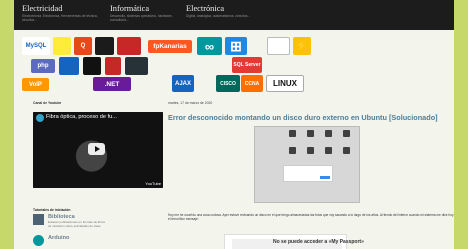 This screenshot has width=468, height=249. Describe the element at coordinates (129, 46) in the screenshot. I see `pixel-logo` at that location.